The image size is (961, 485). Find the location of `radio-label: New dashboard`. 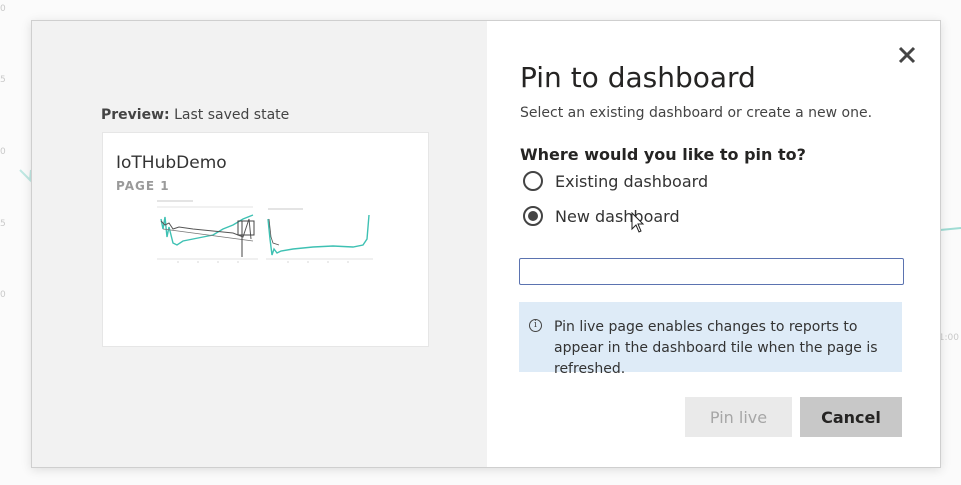

radio-label: New dashboard is located at coordinates (617, 216).